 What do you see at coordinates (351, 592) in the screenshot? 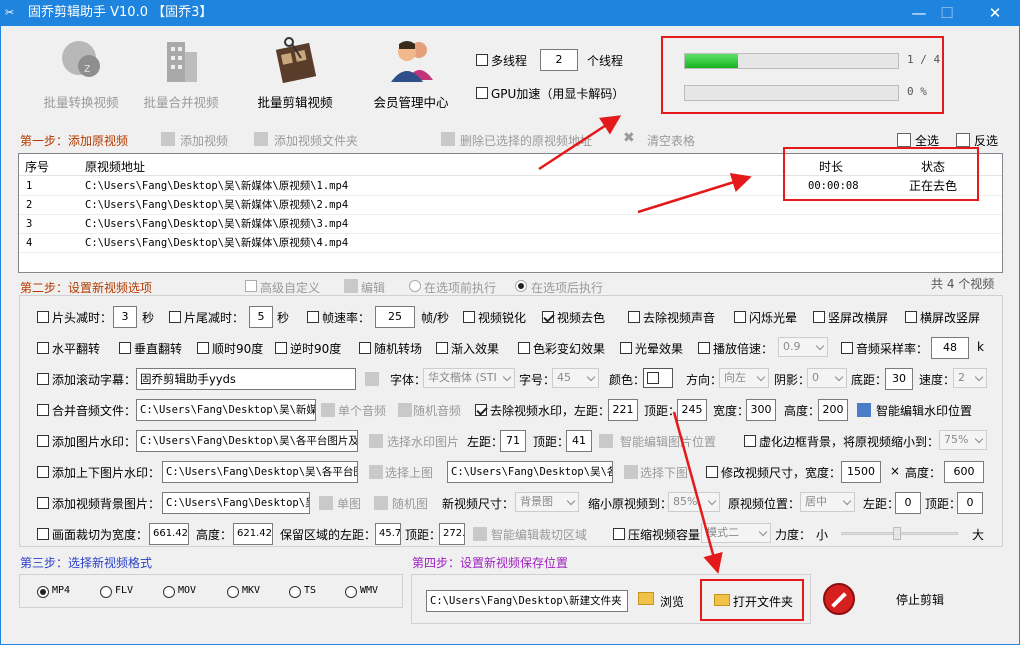
I see `format-wmv-radio` at bounding box center [351, 592].